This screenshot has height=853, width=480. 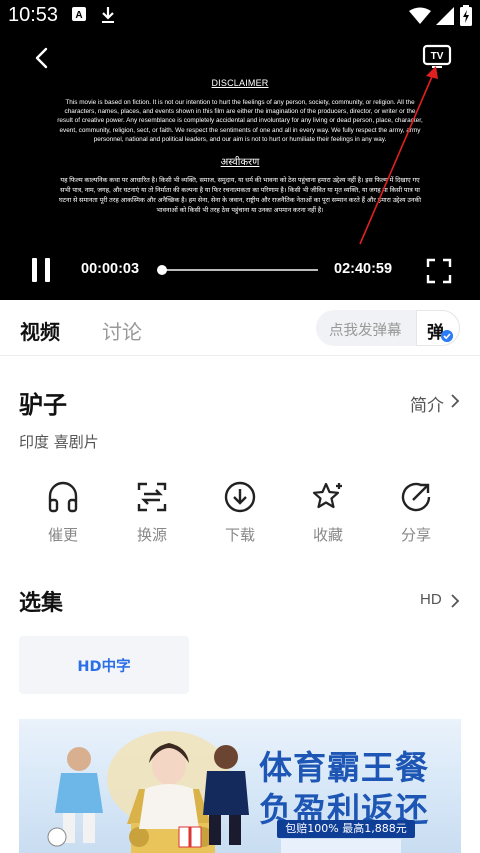 What do you see at coordinates (62, 535) in the screenshot?
I see `action-label: 催更` at bounding box center [62, 535].